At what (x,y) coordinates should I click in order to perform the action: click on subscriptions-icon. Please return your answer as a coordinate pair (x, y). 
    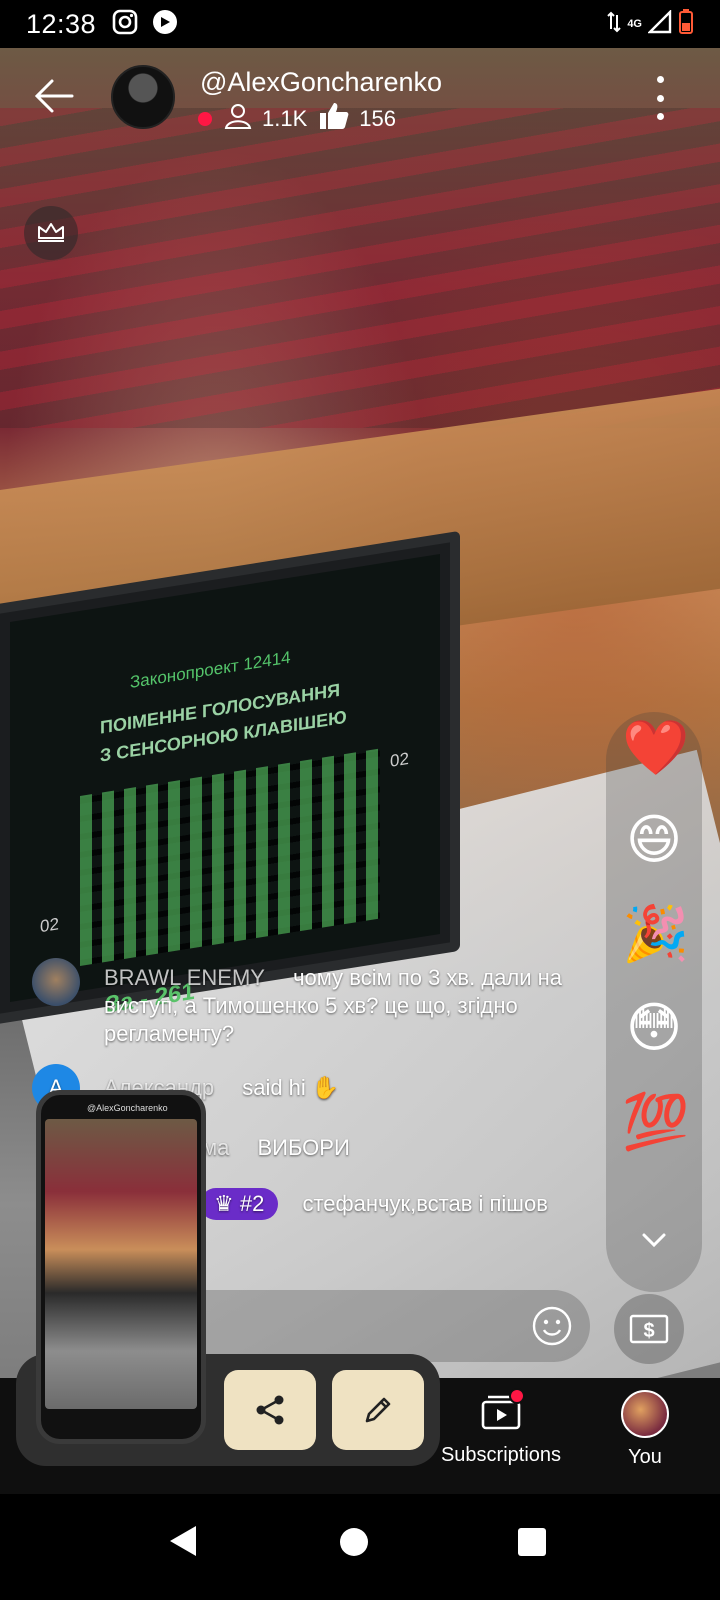
    Looking at the image, I should click on (502, 1411).